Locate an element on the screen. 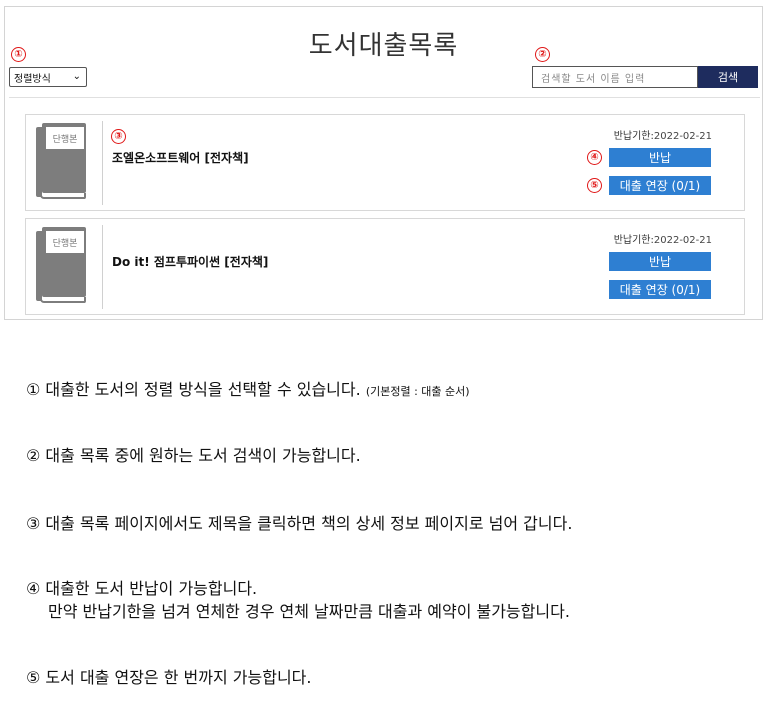 The height and width of the screenshot is (720, 768). marker-4: ④ is located at coordinates (594, 157).